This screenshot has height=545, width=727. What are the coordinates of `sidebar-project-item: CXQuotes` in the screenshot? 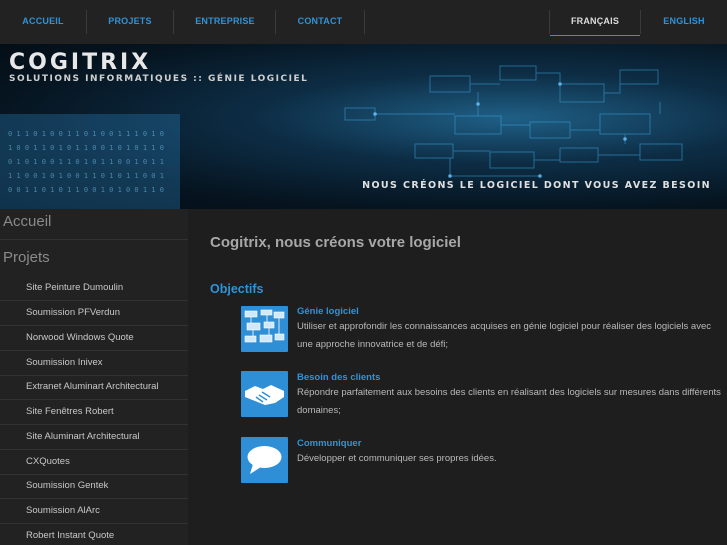 It's located at (48, 461).